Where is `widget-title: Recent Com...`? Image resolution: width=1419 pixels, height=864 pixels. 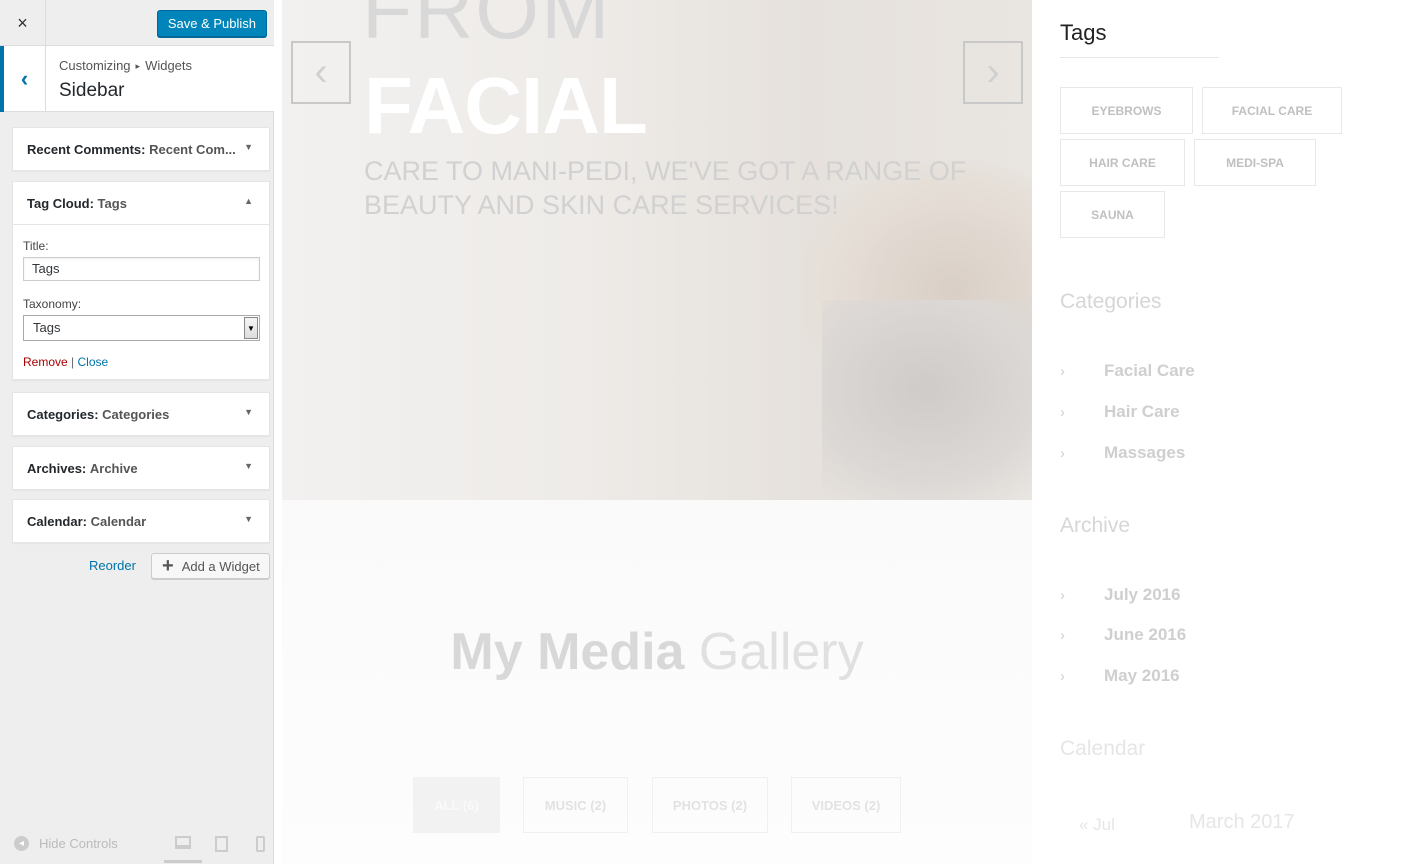 widget-title: Recent Com... is located at coordinates (192, 149).